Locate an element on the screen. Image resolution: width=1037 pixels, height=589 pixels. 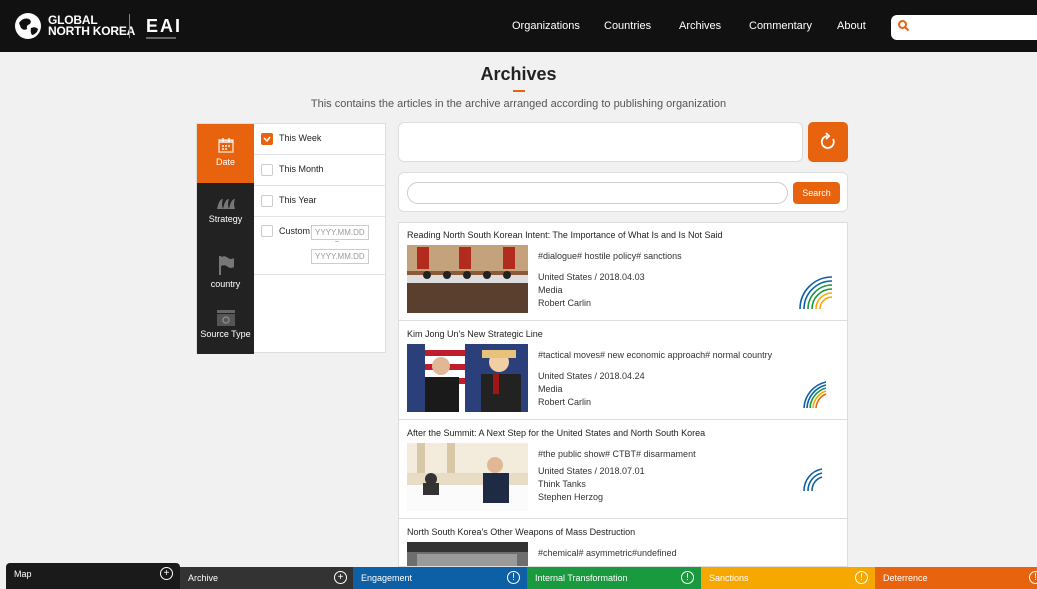
search-icon is located at coordinates (904, 26).